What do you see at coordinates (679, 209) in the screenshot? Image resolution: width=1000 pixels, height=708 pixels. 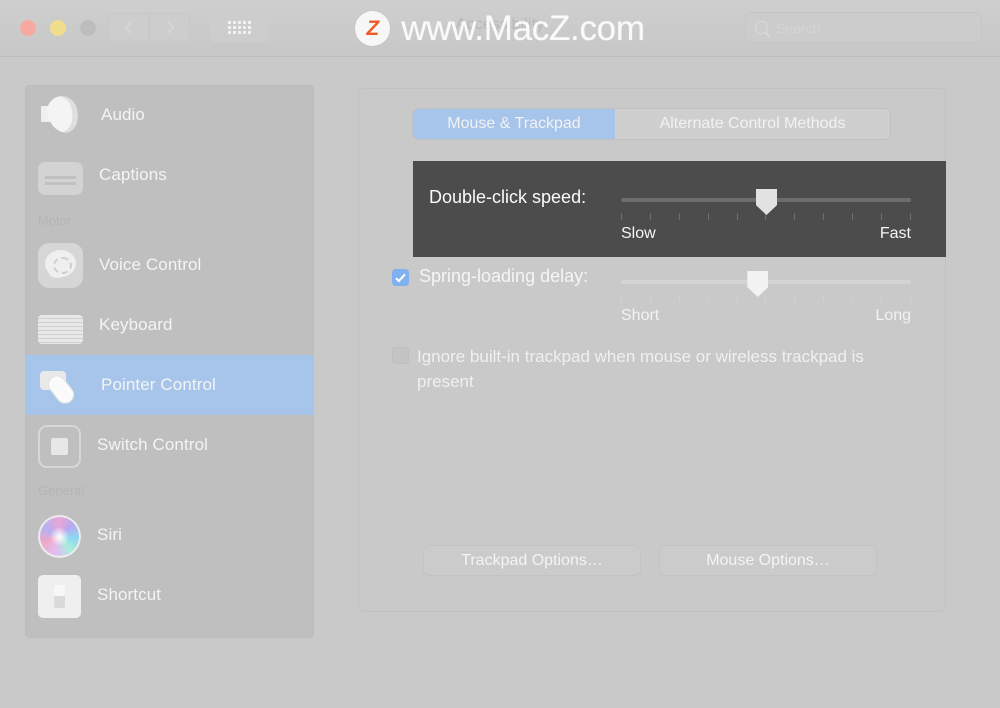 I see `double-click-speed-row: Double-click speed: Slow Fast` at bounding box center [679, 209].